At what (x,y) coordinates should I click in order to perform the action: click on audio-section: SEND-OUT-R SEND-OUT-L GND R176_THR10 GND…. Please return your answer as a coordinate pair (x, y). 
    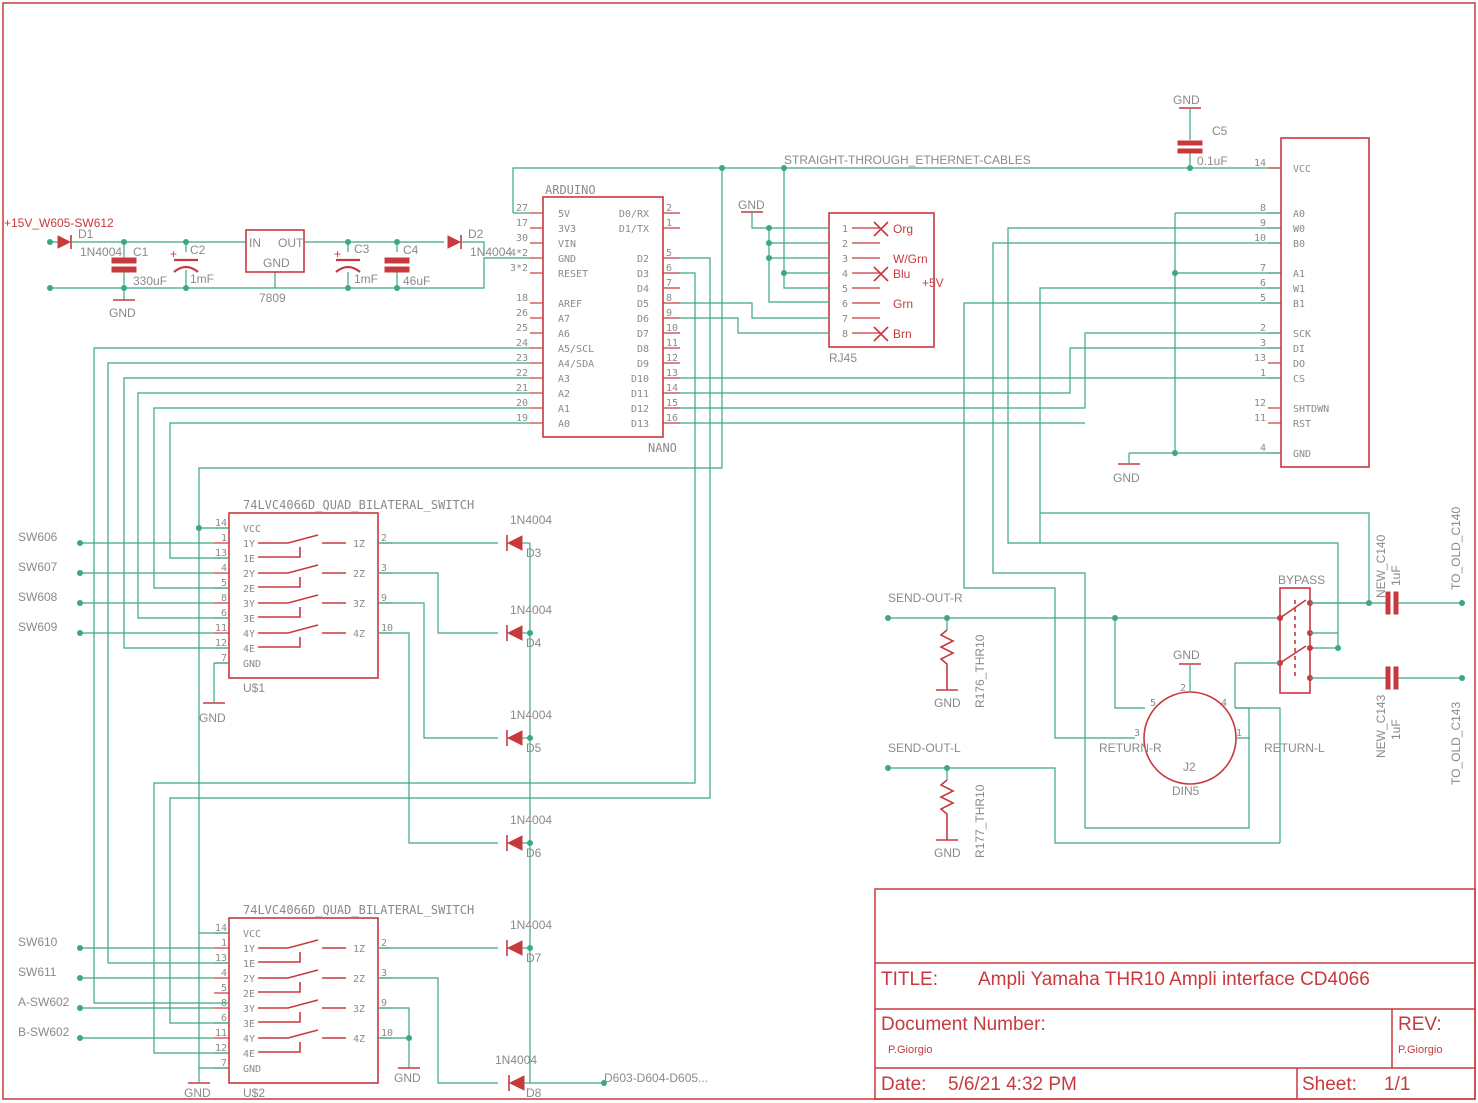
    Looking at the image, I should click on (1175, 683).